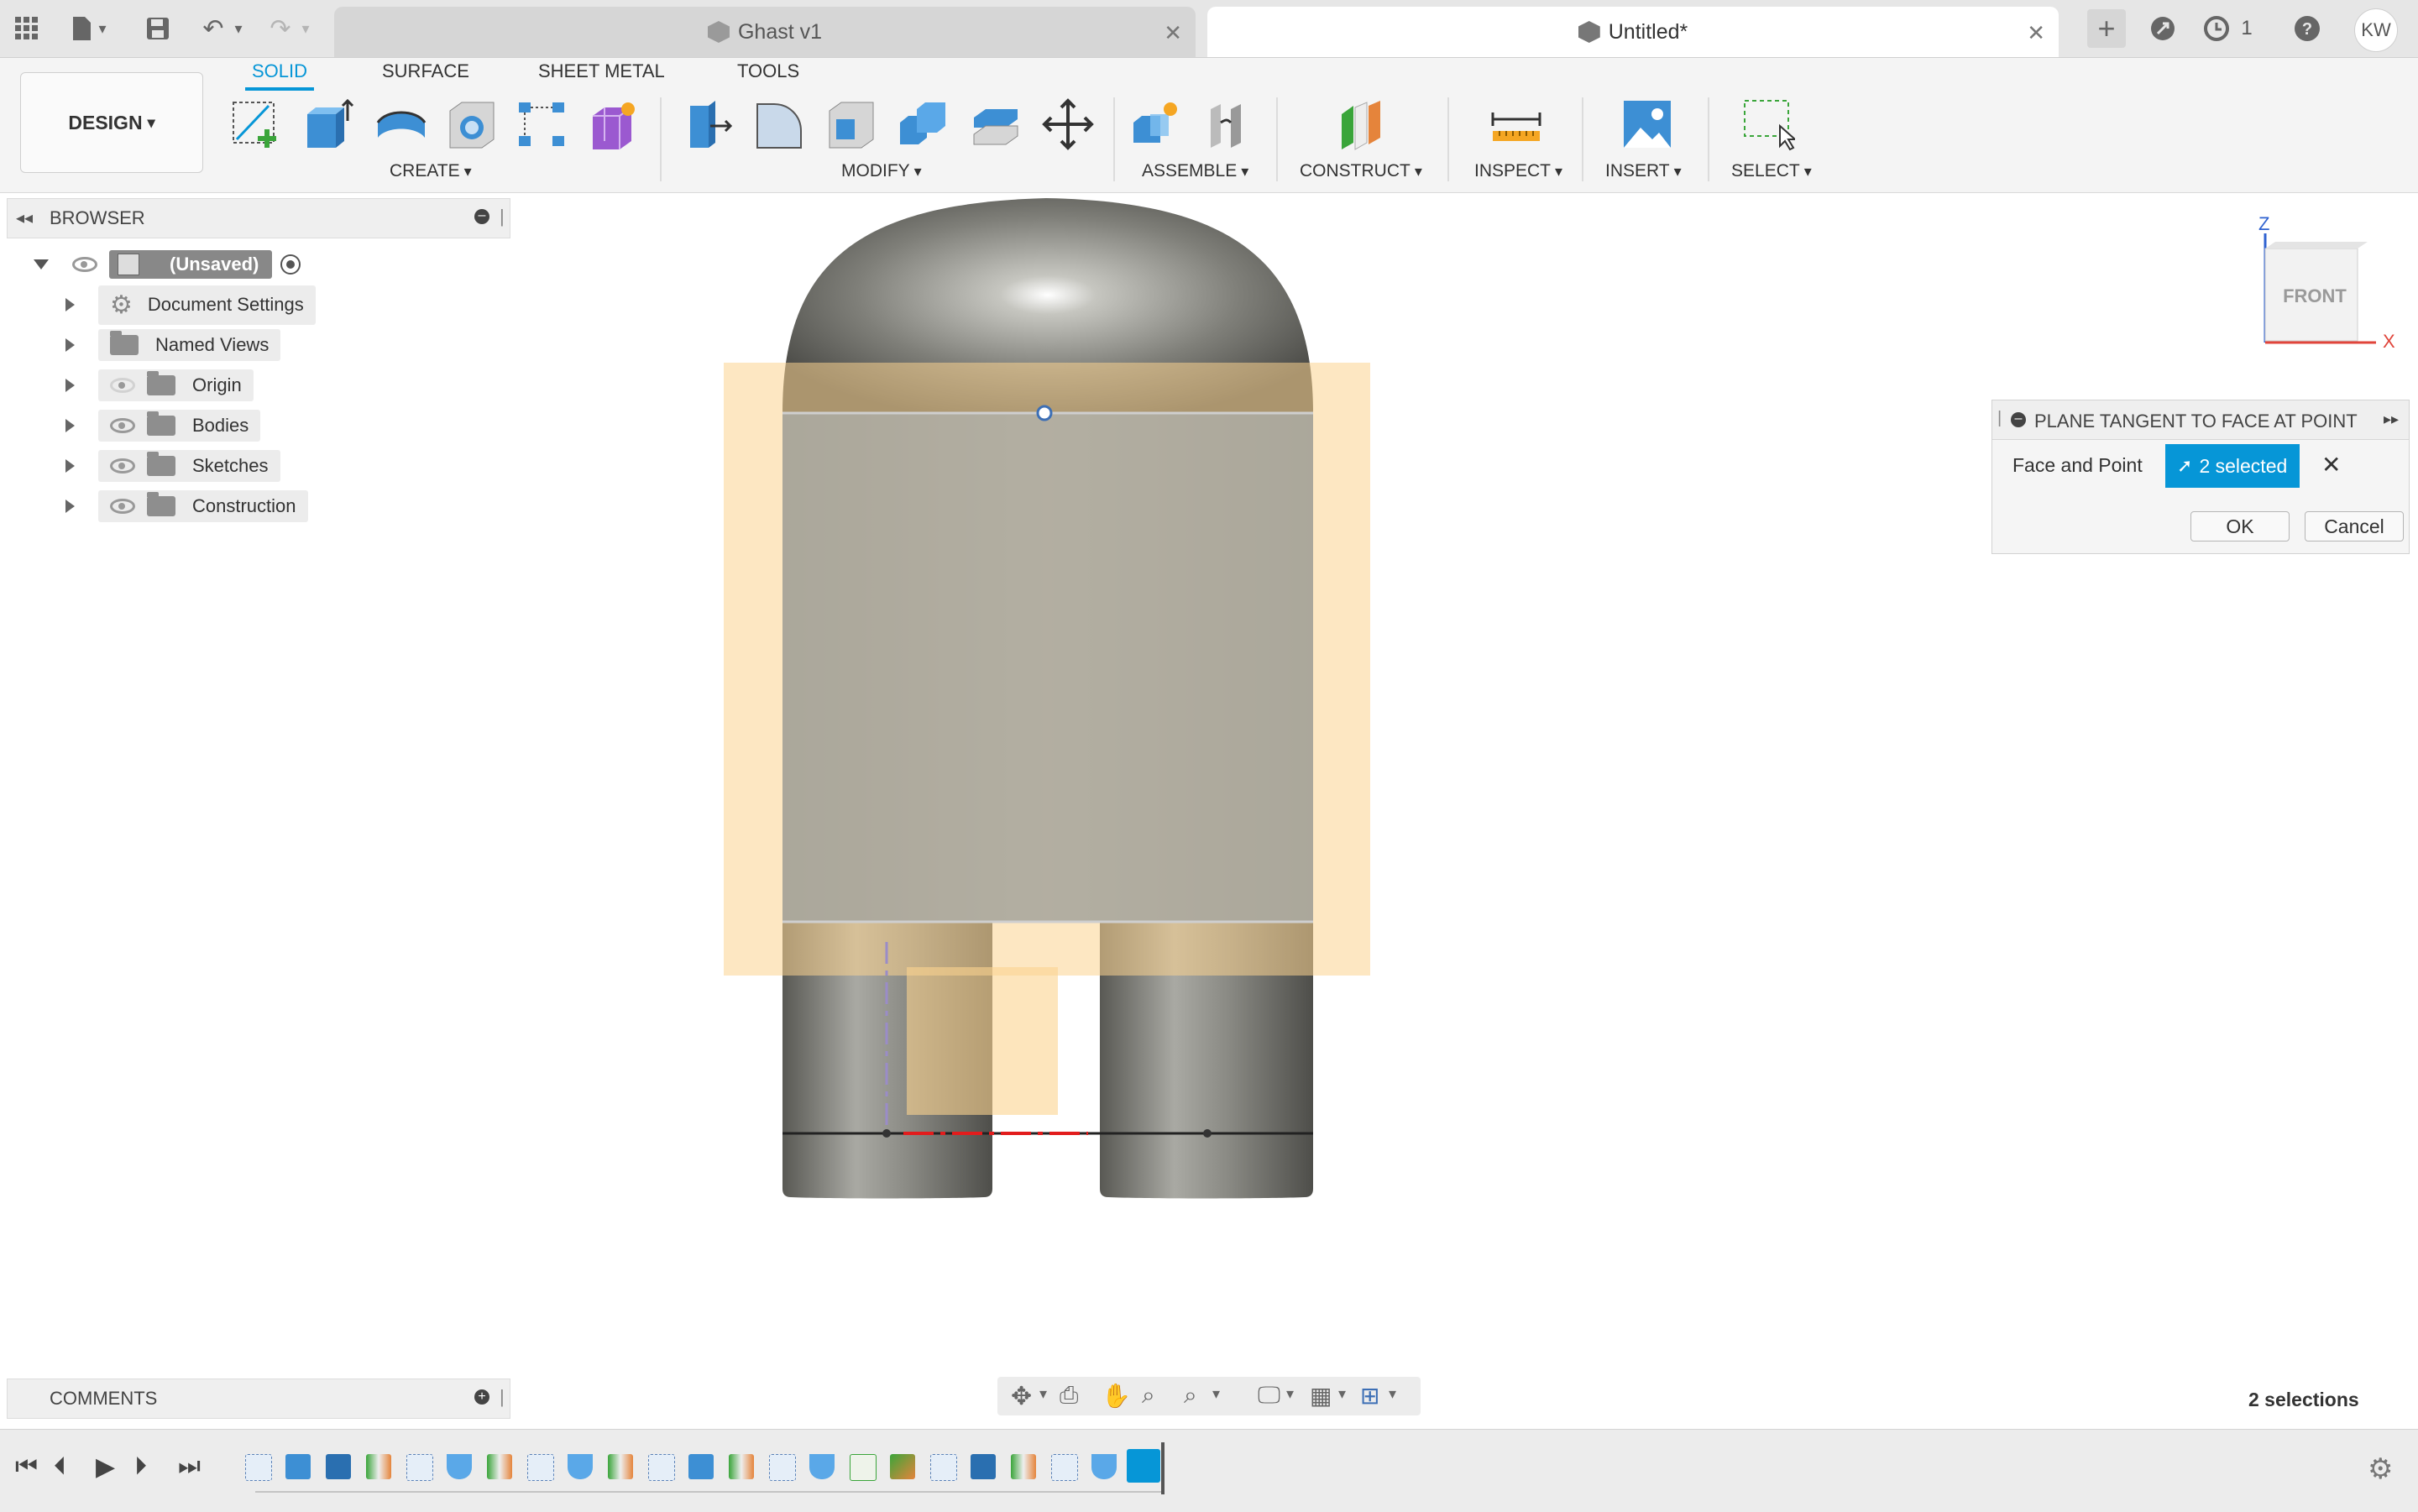  I want to click on user-avatar: KW, so click(2376, 30).